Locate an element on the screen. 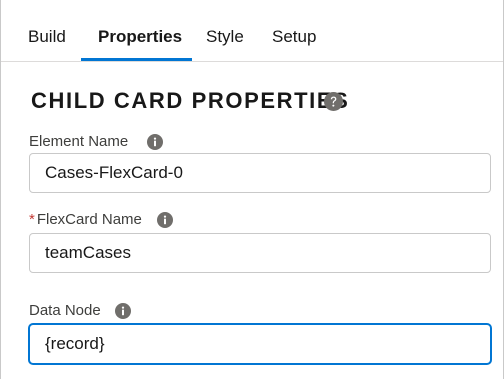 The width and height of the screenshot is (504, 379). tab-setup: Setup is located at coordinates (294, 37).